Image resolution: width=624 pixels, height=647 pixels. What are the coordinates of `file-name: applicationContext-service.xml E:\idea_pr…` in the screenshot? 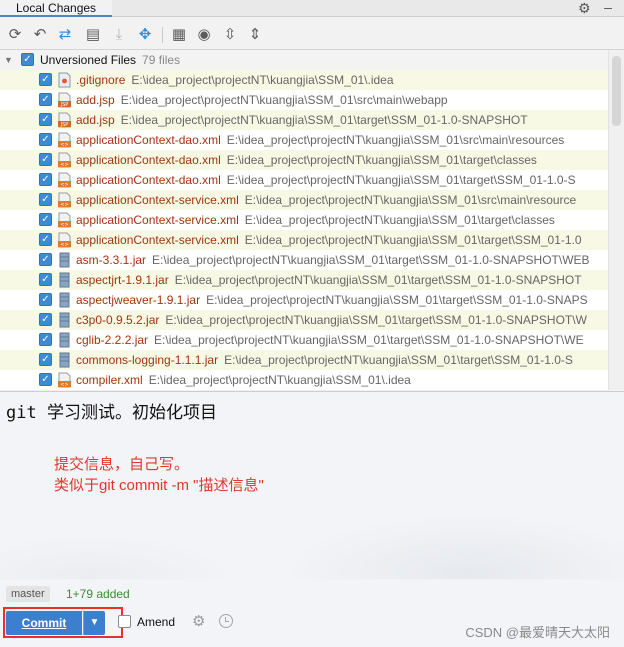 It's located at (329, 240).